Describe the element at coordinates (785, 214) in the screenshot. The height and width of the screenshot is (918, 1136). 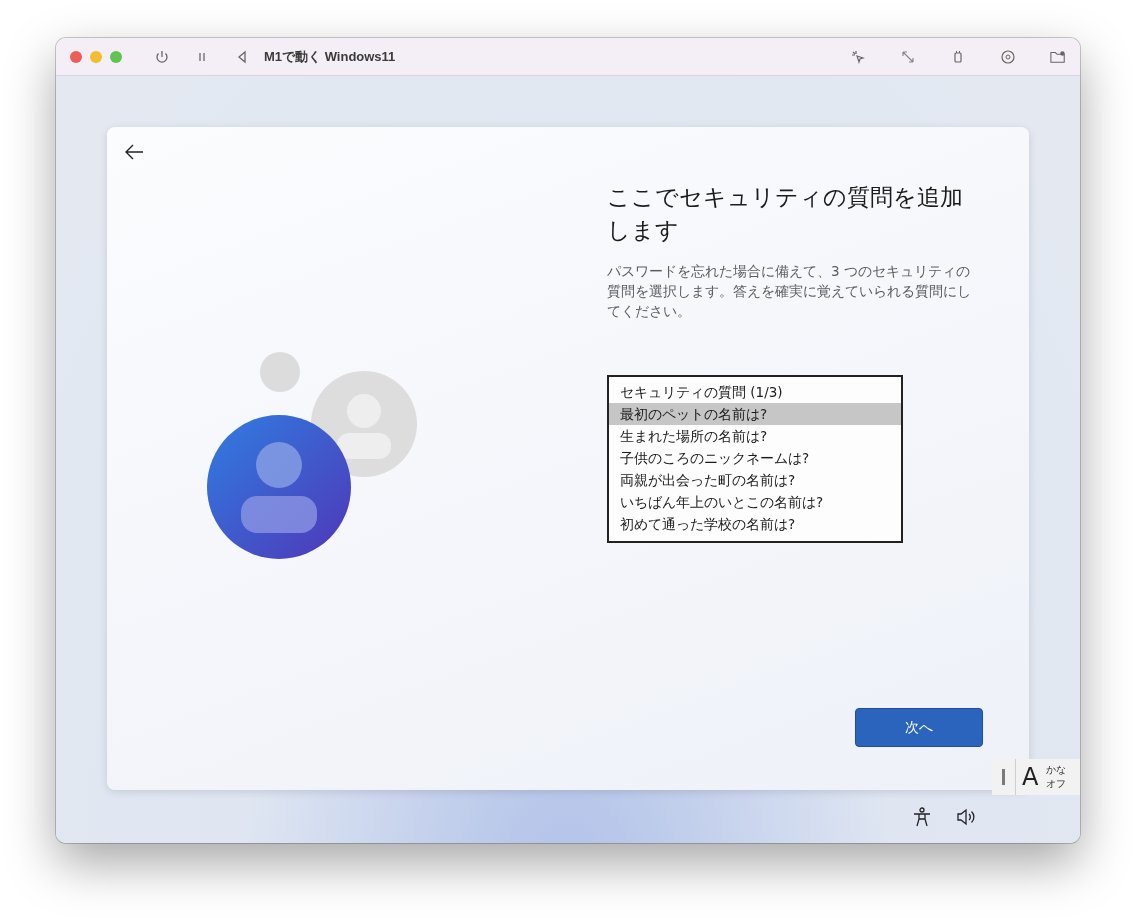
I see `page-heading: ここでセキュリティの質問を追加します` at that location.